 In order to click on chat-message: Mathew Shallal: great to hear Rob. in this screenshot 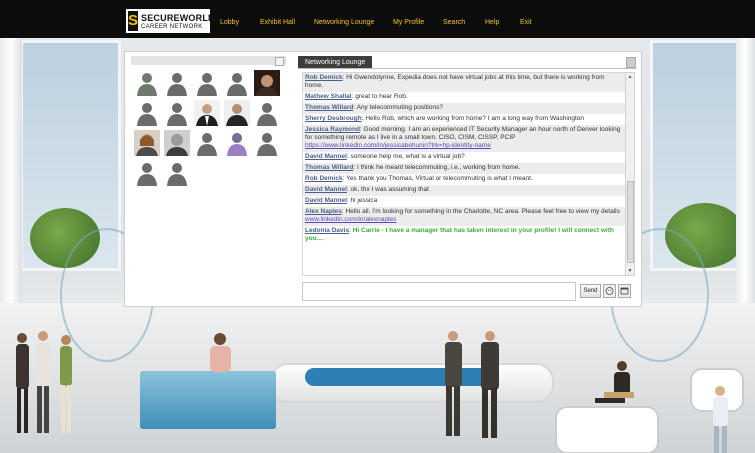, I will do `click(356, 96)`.